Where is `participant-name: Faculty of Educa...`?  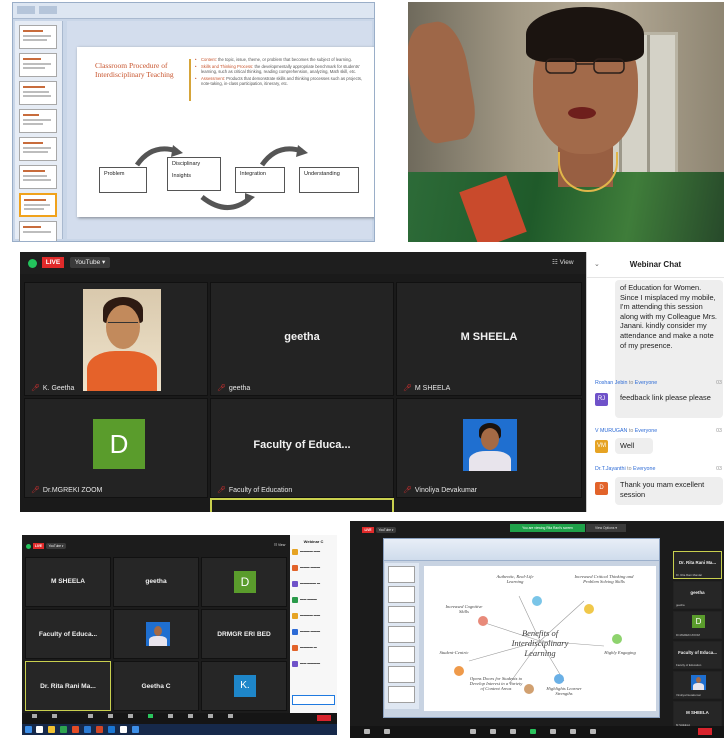 participant-name: Faculty of Educa... is located at coordinates (697, 652).